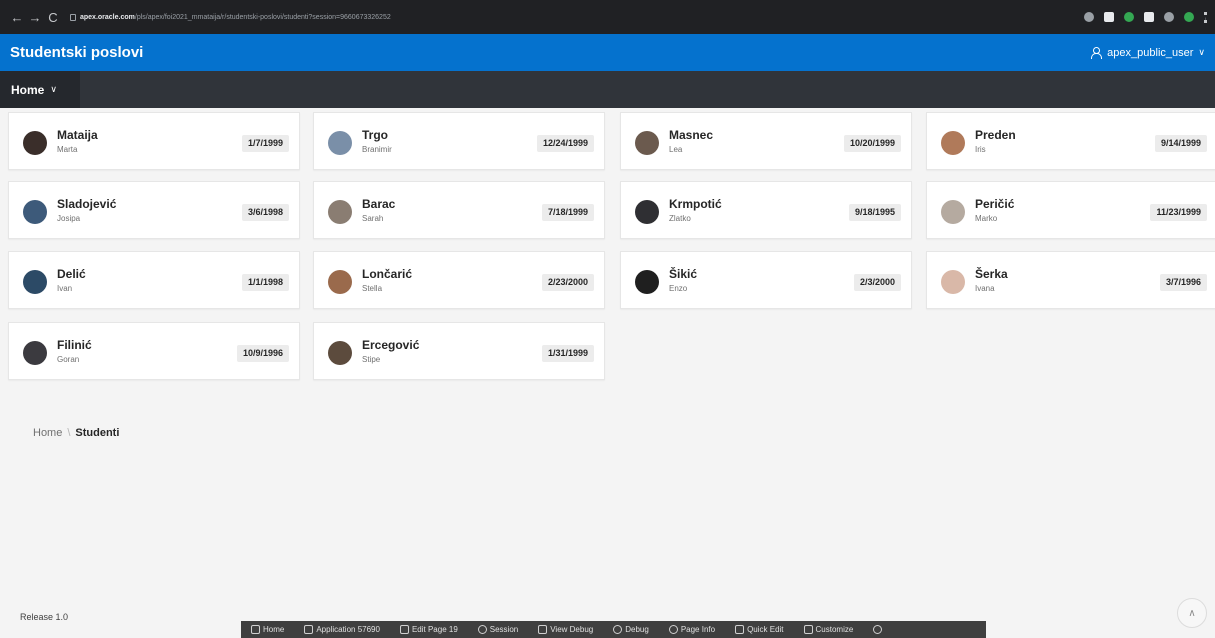  Describe the element at coordinates (691, 135) in the screenshot. I see `student-surname: Masnec` at that location.